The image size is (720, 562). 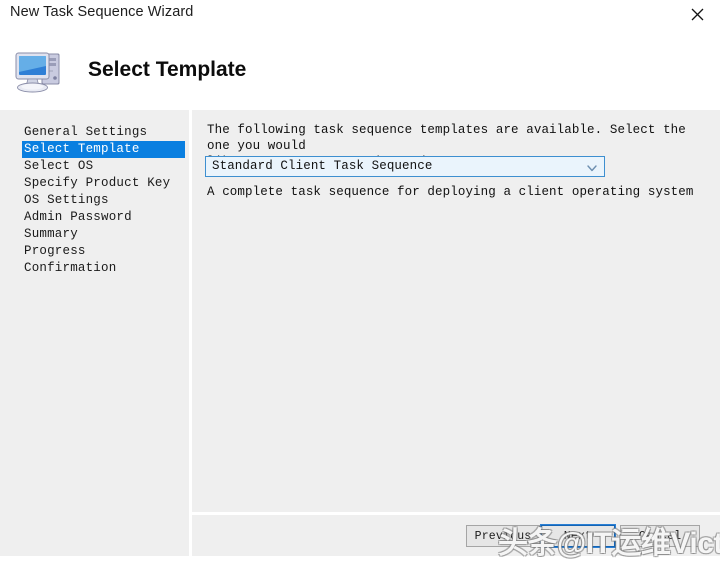 I want to click on template-select-value: Standard Client Task Sequence, so click(x=322, y=166).